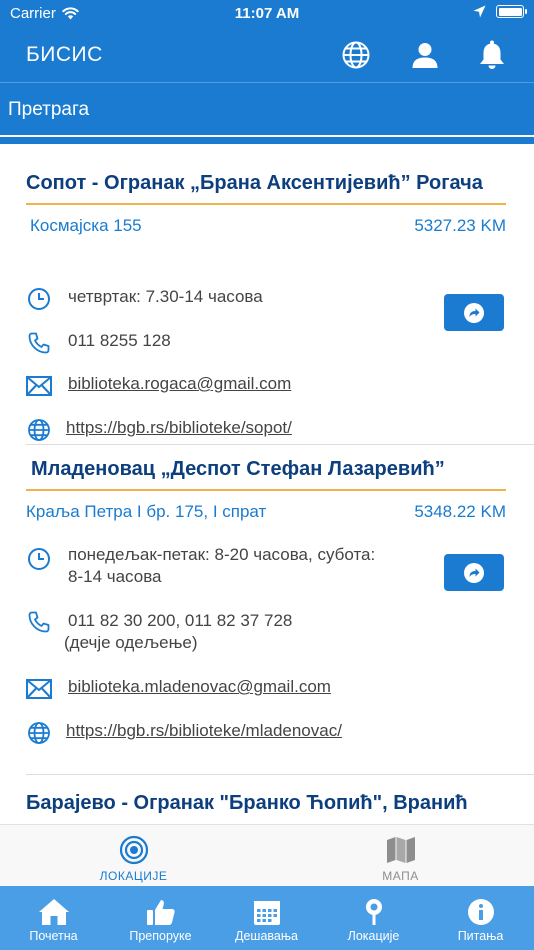 The image size is (534, 950). Describe the element at coordinates (400, 850) in the screenshot. I see `map-icon` at that location.